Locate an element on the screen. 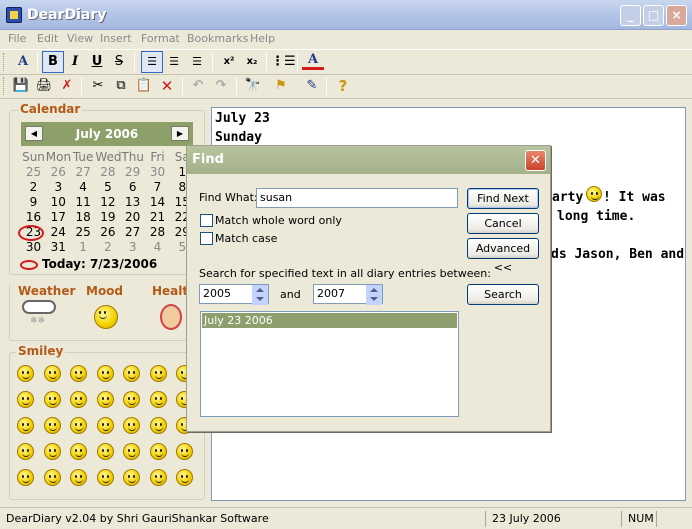 The width and height of the screenshot is (692, 529). save-icon: 💾 is located at coordinates (21, 86).